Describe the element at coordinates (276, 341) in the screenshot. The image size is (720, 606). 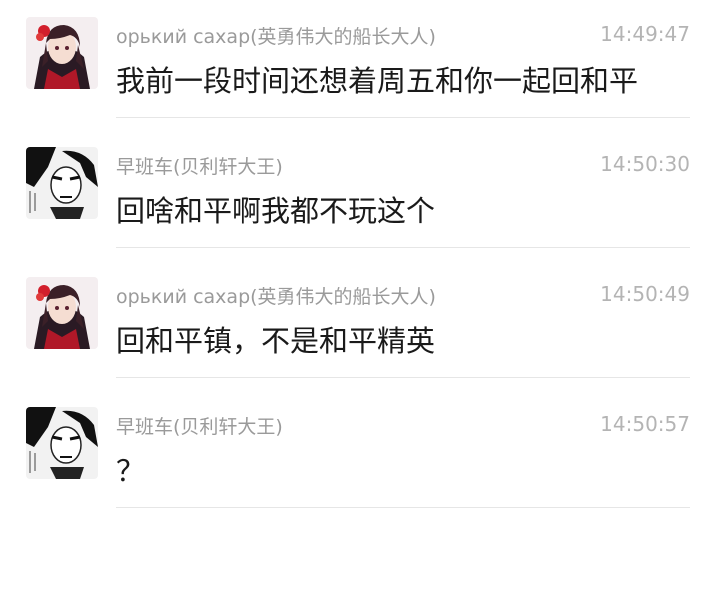
I see `message-text: 回和平镇，不是和平精英` at that location.